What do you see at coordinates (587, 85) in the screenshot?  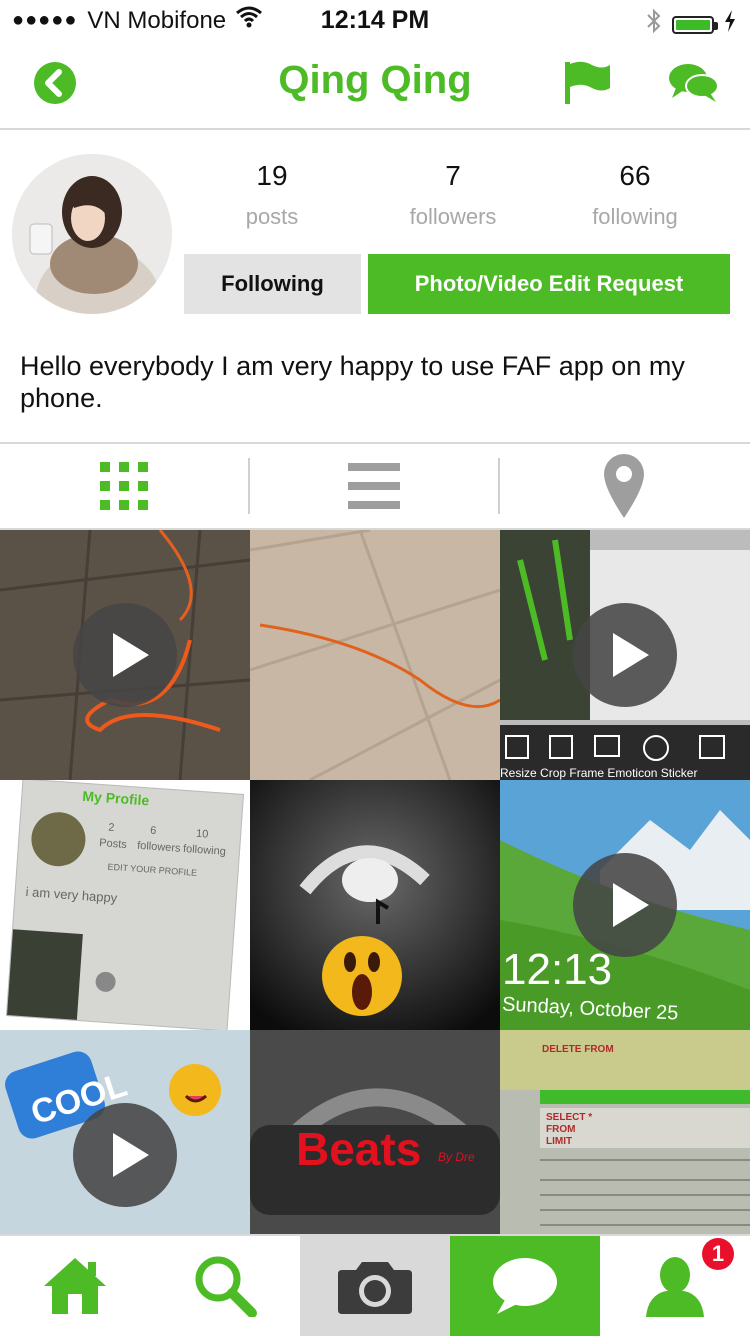 I see `flag-icon` at bounding box center [587, 85].